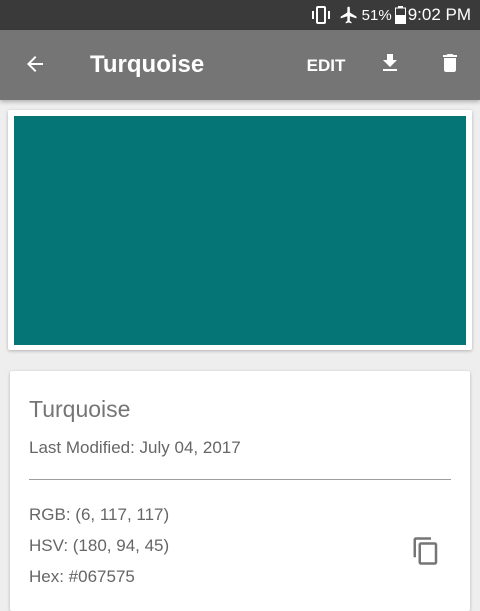 The image size is (480, 611). I want to click on download-icon, so click(390, 65).